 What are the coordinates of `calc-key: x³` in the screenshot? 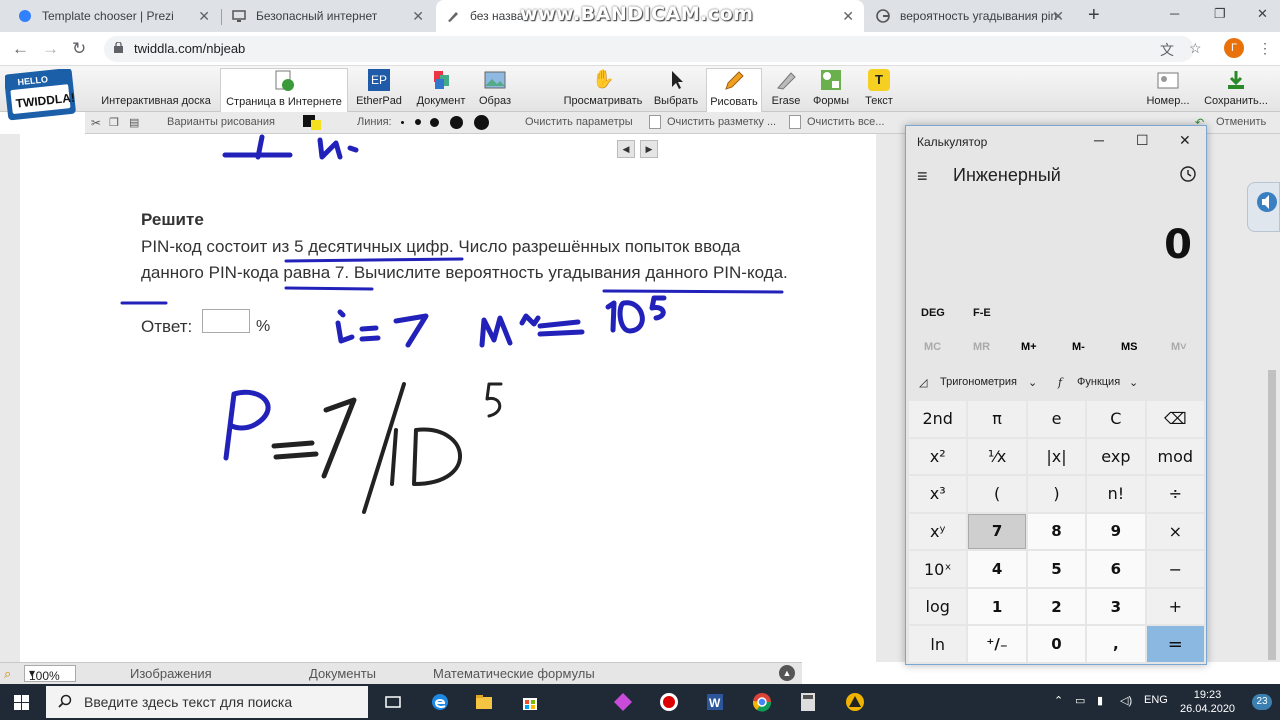 It's located at (938, 494).